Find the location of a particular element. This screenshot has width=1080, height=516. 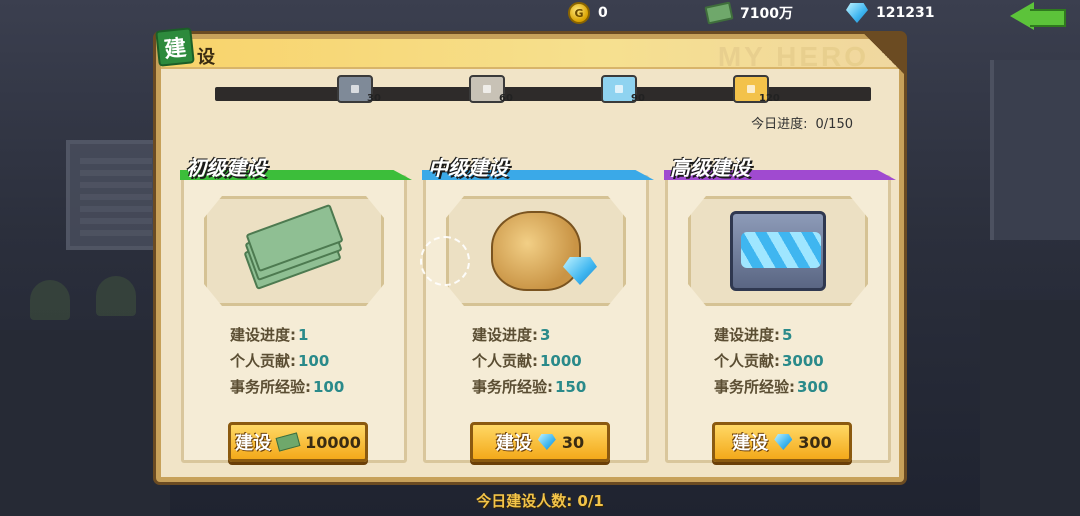

card-intermediate-construction: 中级建设 建设进度: 3 个人贡献: 1000 事务所经验: 150 建设 30 is located at coordinates (538, 309).